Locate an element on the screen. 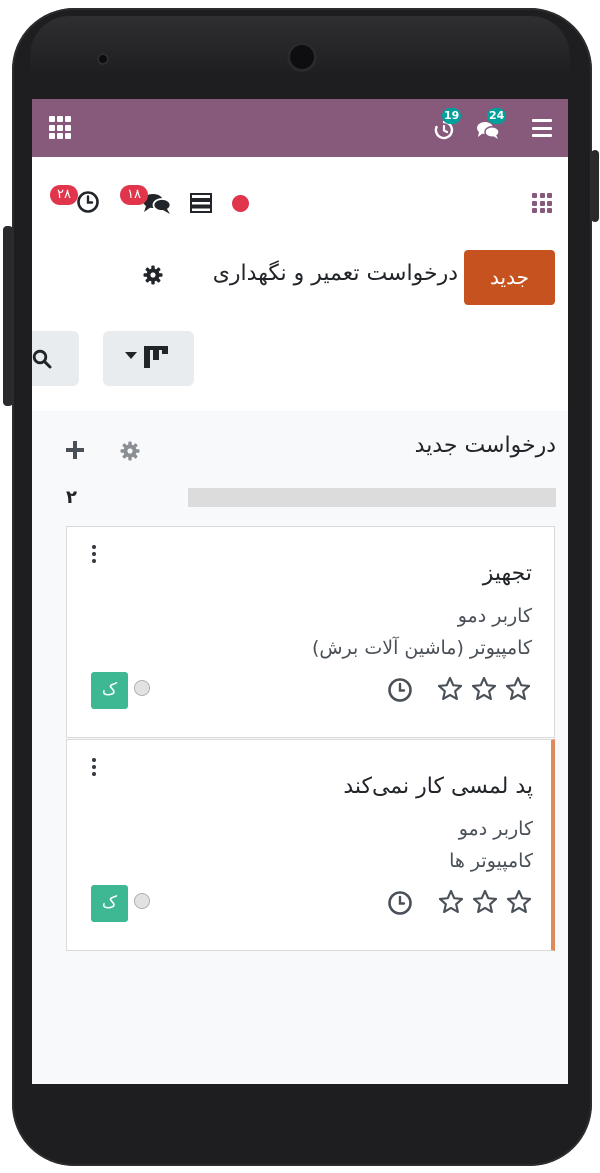 This screenshot has width=600, height=1173. phone-side-button is located at coordinates (8, 316).